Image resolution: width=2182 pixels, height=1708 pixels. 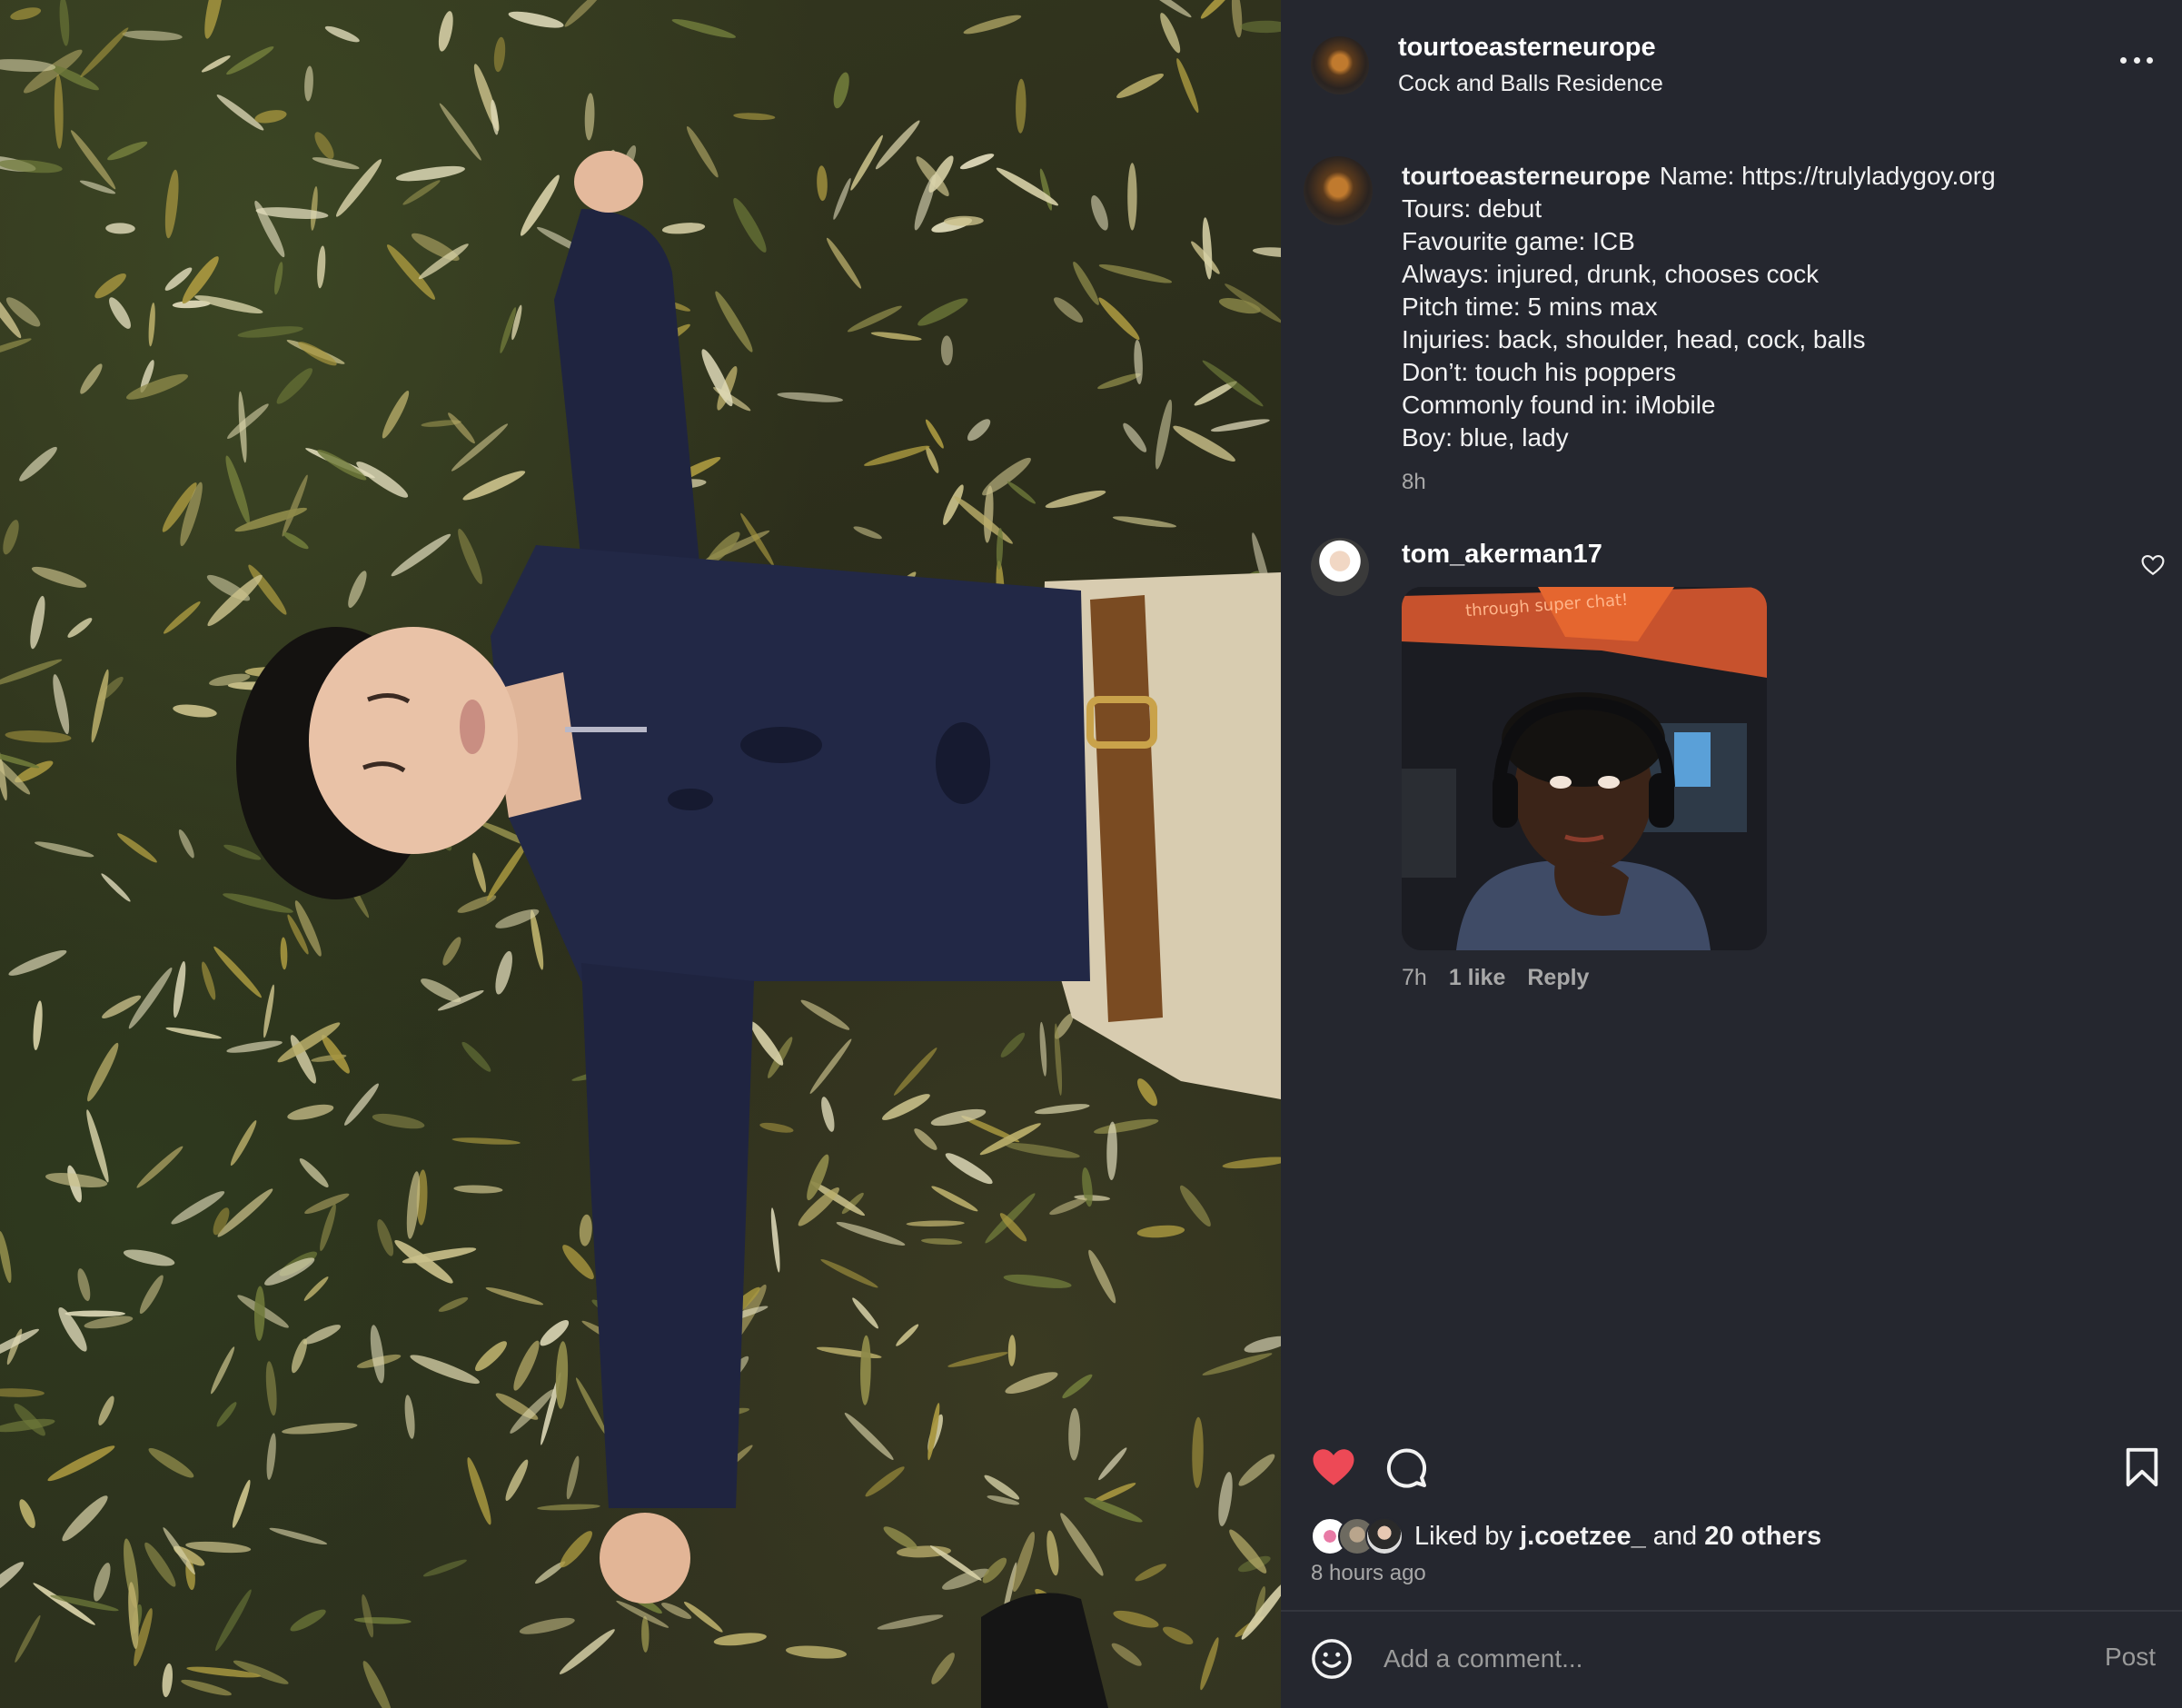 I want to click on more-options-icon, so click(x=2137, y=60).